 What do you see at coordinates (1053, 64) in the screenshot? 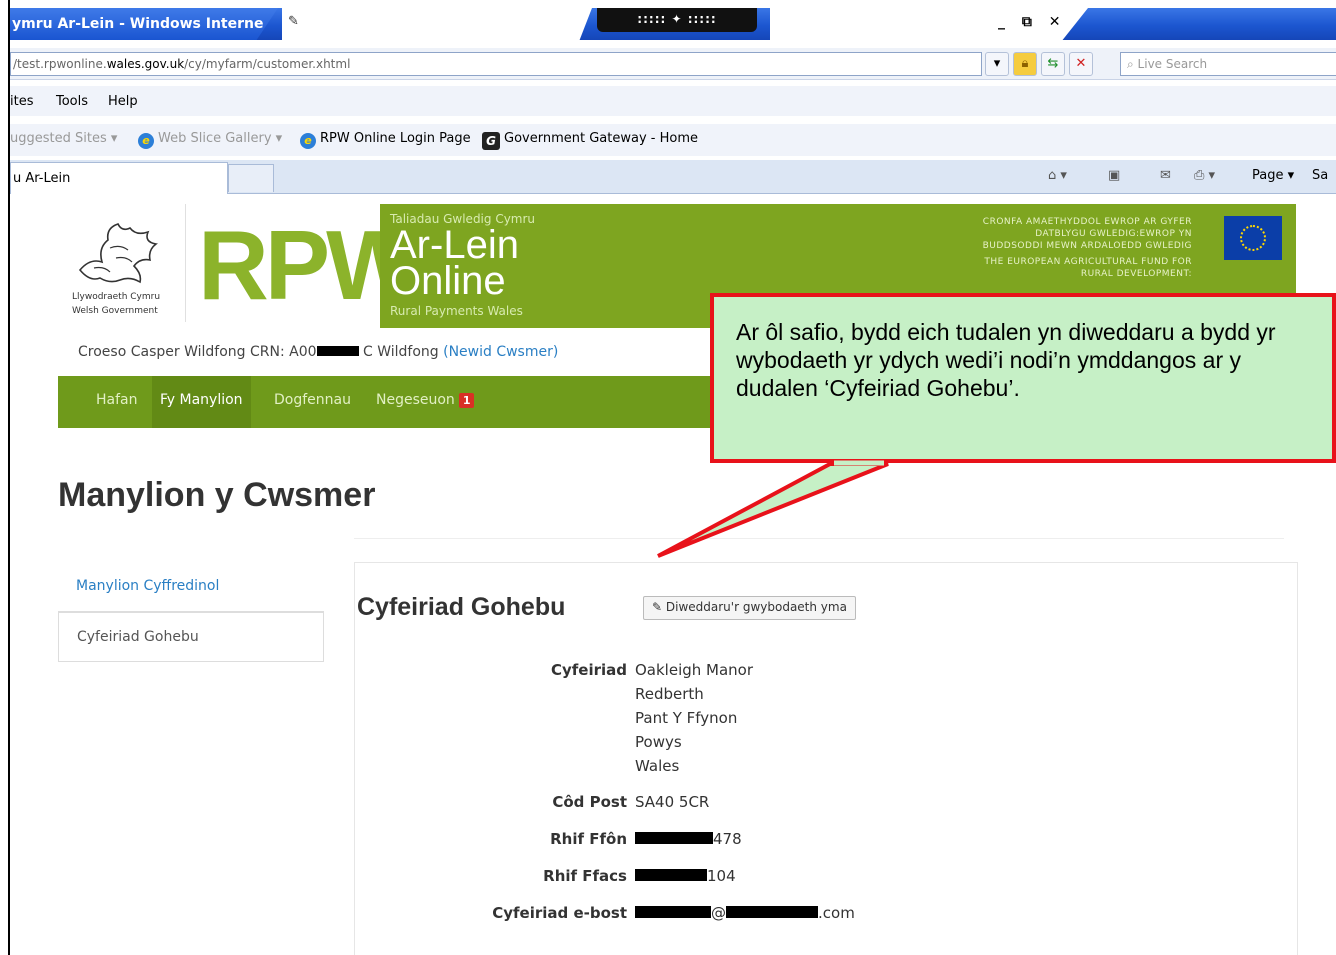
I see `refresh-icon: ⇆` at bounding box center [1053, 64].